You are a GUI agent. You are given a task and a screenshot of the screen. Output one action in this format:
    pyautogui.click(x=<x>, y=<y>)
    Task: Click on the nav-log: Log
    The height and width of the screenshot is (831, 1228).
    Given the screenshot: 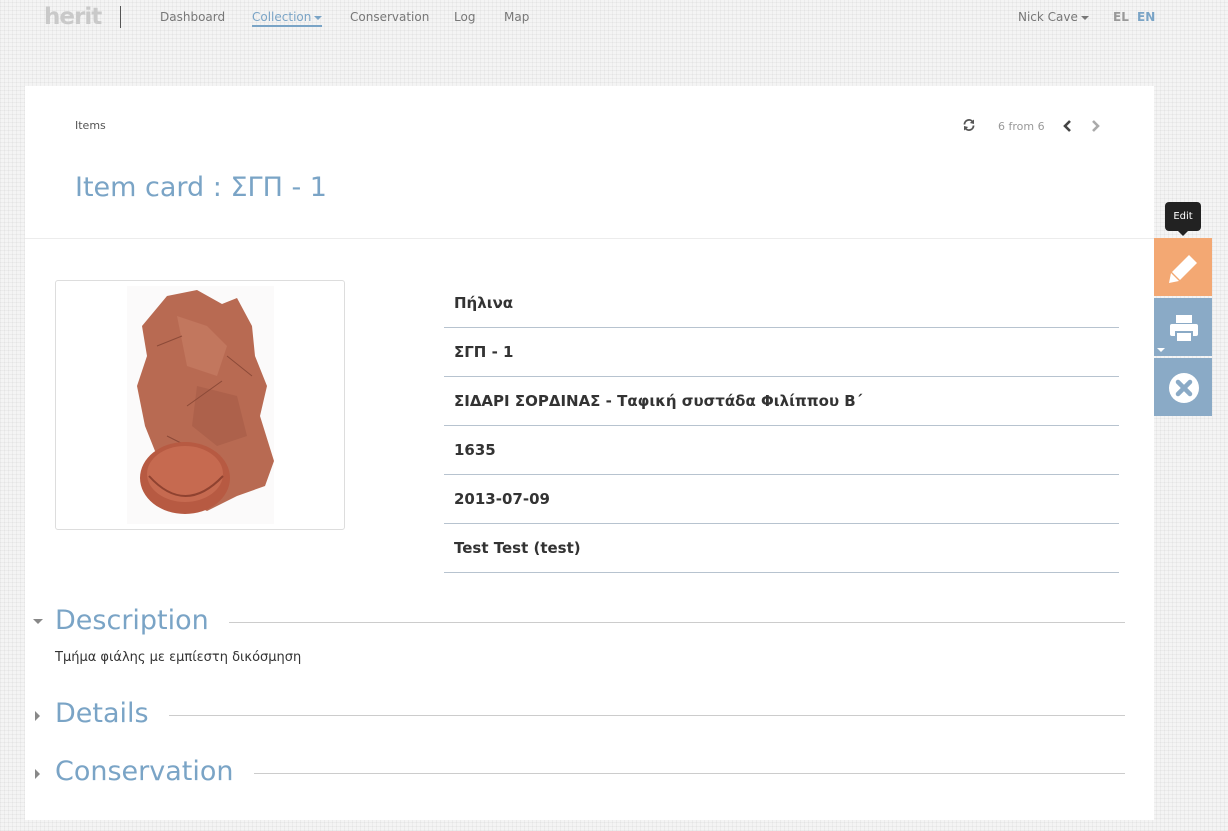 What is the action you would take?
    pyautogui.click(x=464, y=17)
    